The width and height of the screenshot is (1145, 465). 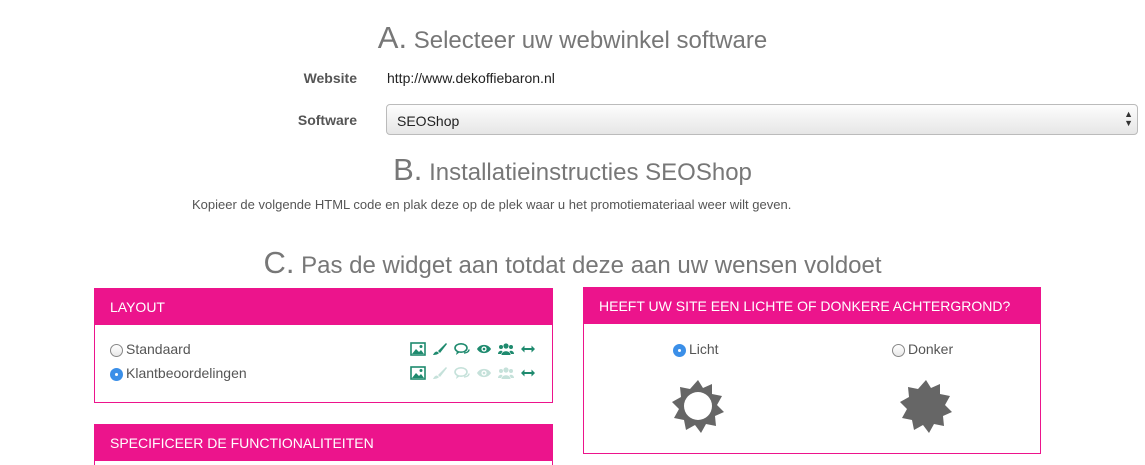 I want to click on functionality-panel: SPECIFICEER DE FUNCTIONALITEITEN, so click(x=323, y=444).